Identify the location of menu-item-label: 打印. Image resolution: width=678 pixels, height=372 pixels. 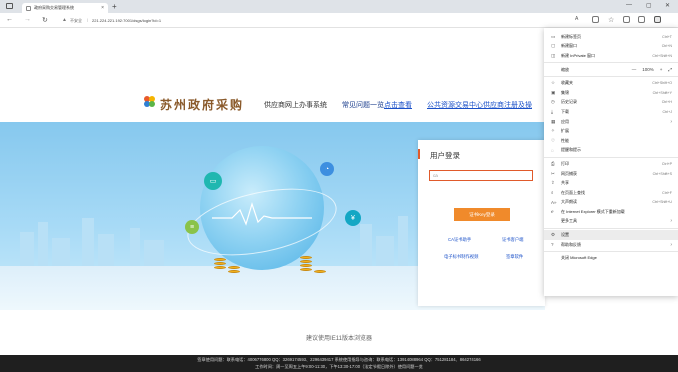
(565, 163).